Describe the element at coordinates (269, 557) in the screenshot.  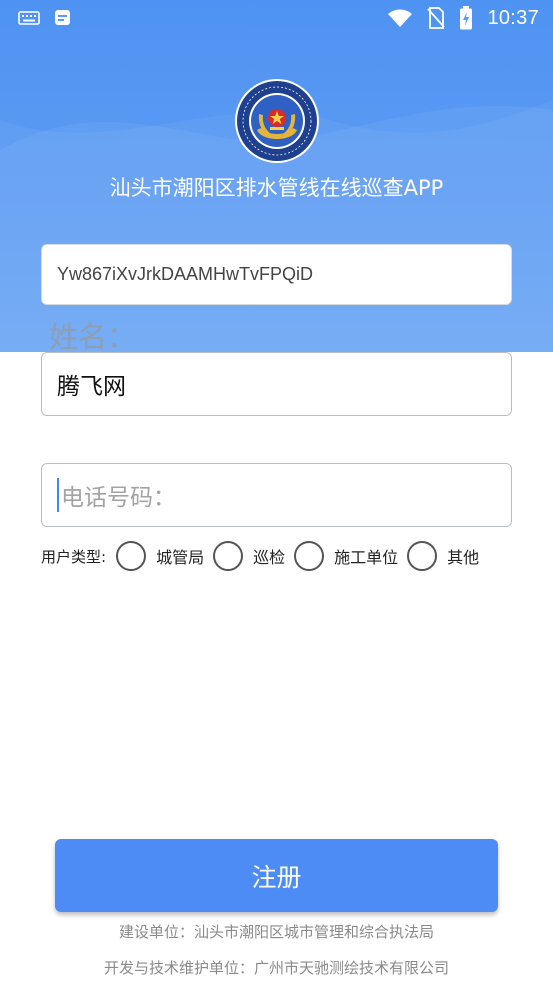
I see `radio-option-label: 巡检` at that location.